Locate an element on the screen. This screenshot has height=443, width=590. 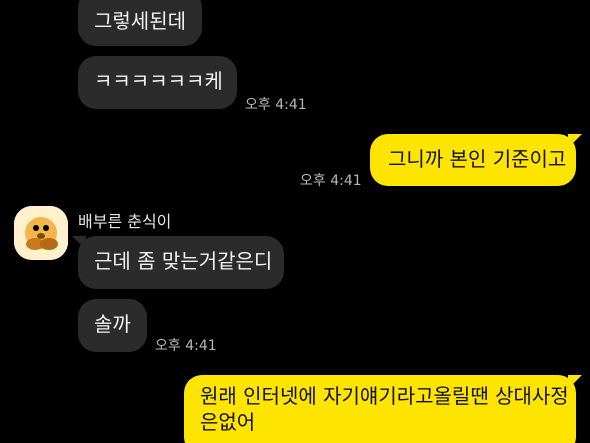
message-bubble-incoming: 솔까 is located at coordinates (112, 325).